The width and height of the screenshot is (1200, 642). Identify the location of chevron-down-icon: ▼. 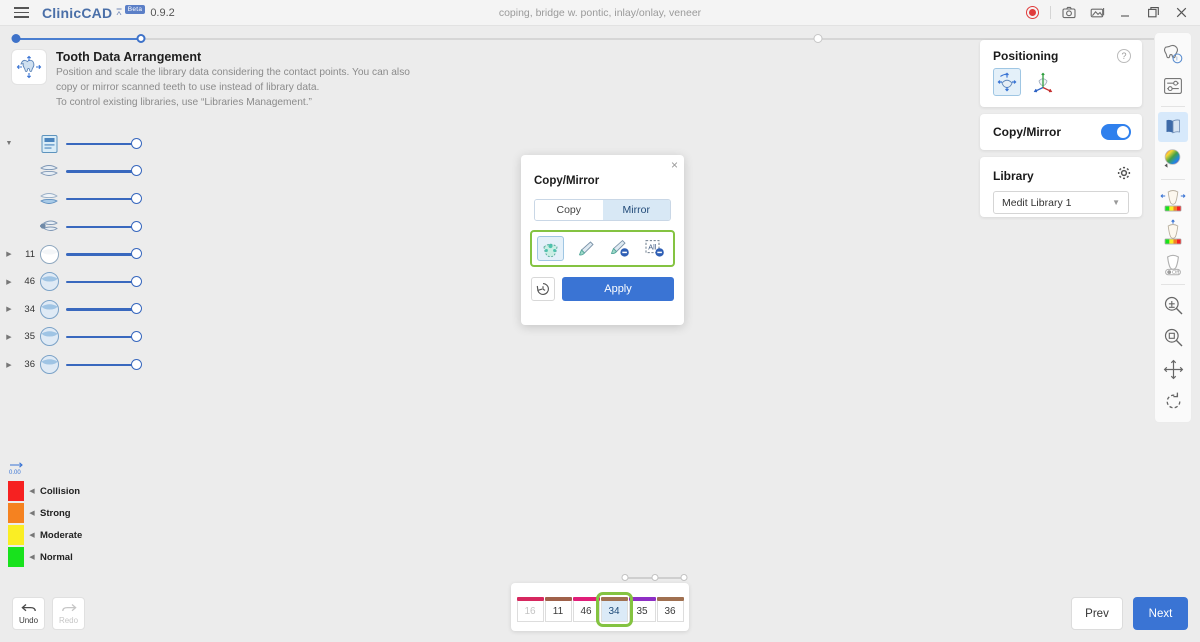
(9, 143).